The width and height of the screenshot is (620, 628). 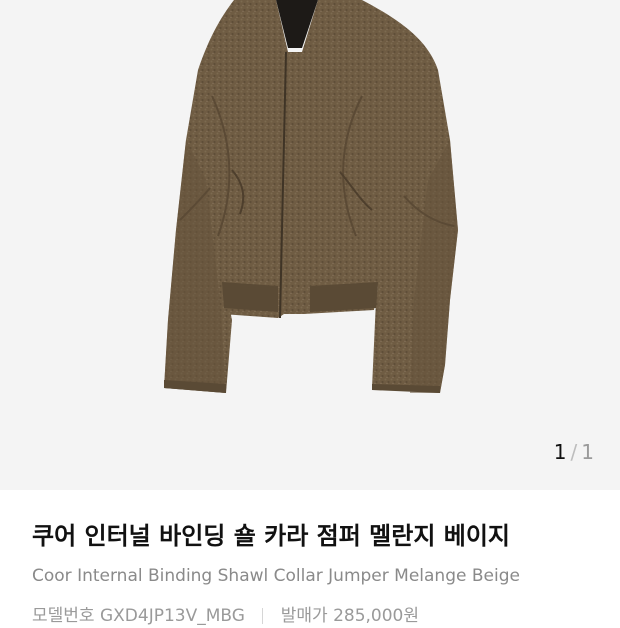 I want to click on product-title-korean: 쿠어 인터널 바인딩 숄 카라 점퍼 멜란지 베이지, so click(x=271, y=536).